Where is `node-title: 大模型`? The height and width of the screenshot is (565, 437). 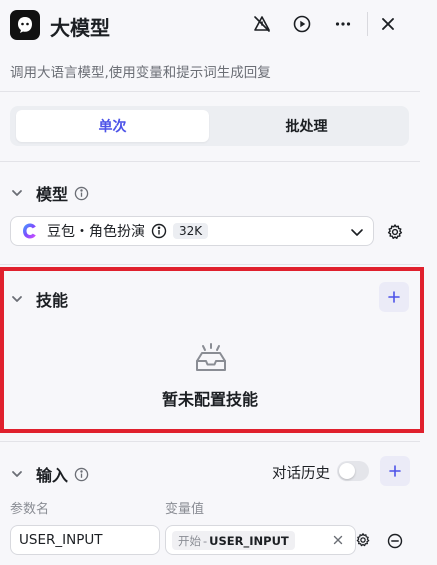
node-title: 大模型 is located at coordinates (80, 28).